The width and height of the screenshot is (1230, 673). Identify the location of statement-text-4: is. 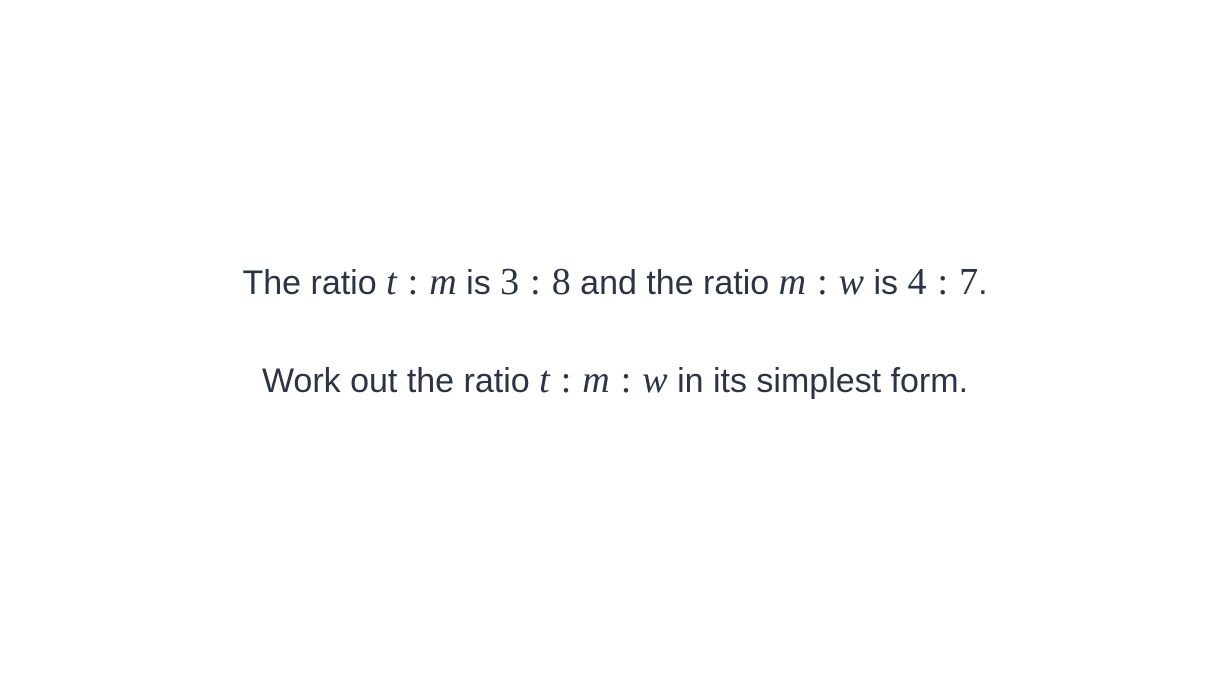
(886, 283).